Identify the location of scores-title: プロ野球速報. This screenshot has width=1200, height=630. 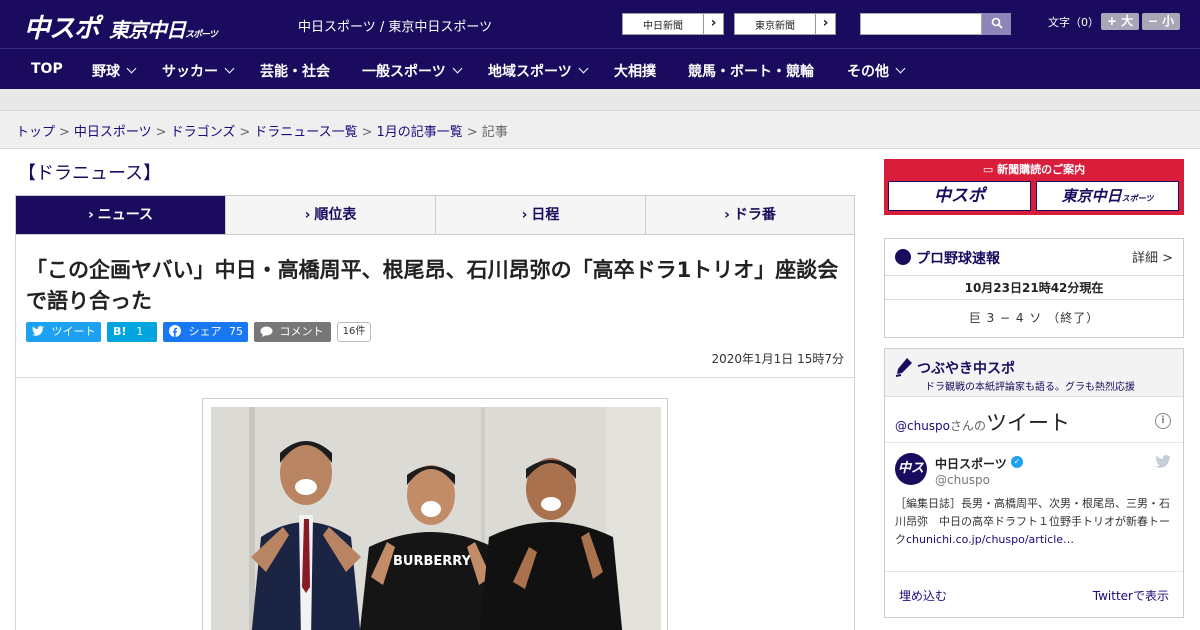
(958, 259).